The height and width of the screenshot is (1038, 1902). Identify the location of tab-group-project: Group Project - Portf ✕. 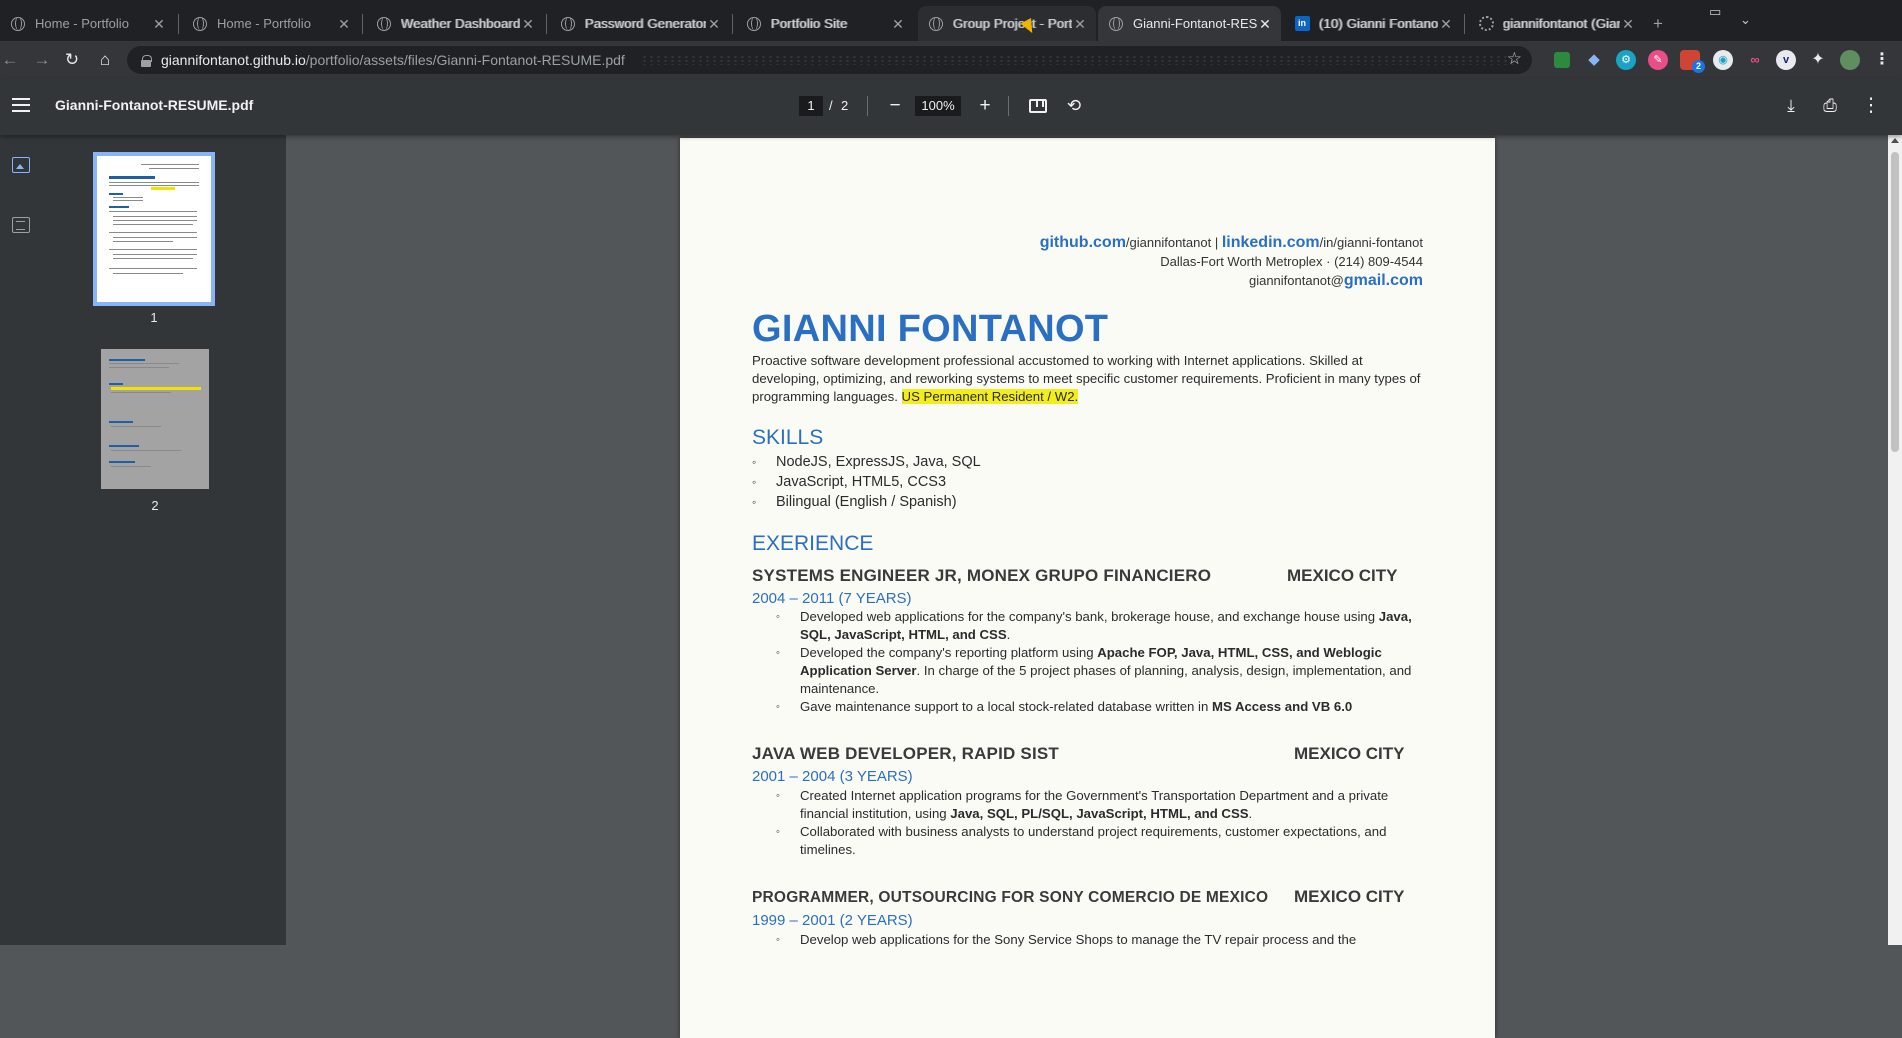
(1007, 23).